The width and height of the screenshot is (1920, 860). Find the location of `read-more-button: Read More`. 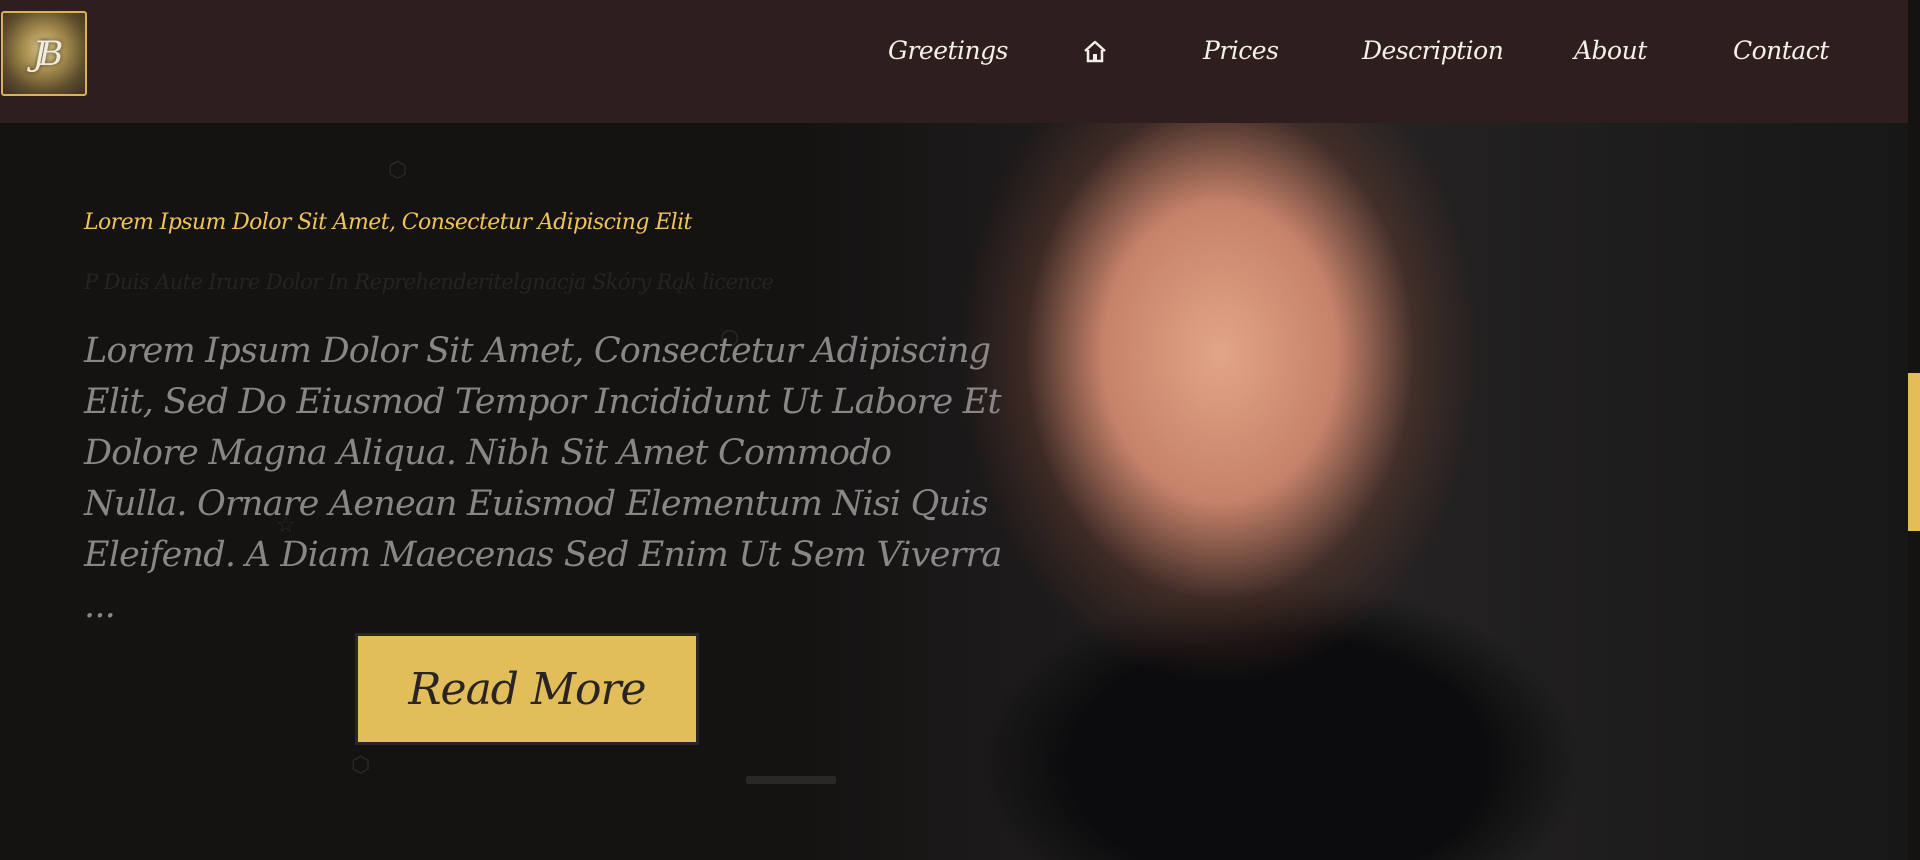

read-more-button: Read More is located at coordinates (527, 689).